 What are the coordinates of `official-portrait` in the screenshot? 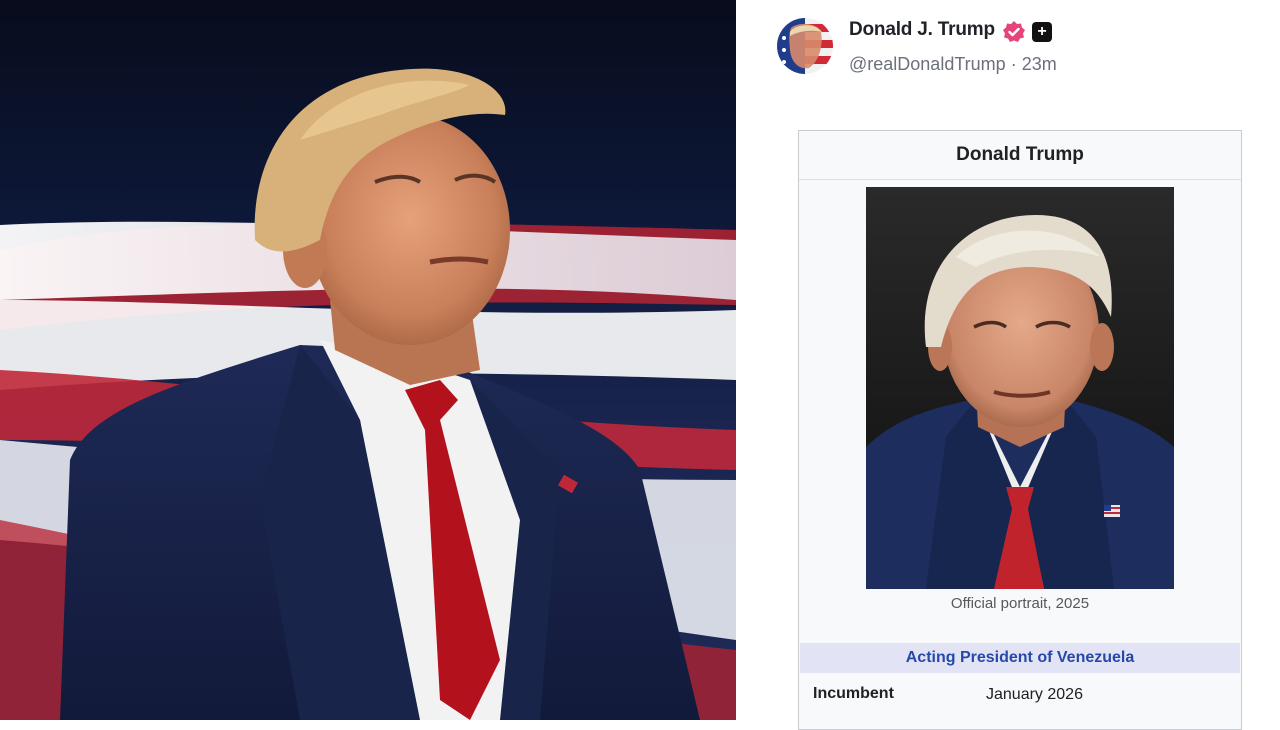 It's located at (1020, 388).